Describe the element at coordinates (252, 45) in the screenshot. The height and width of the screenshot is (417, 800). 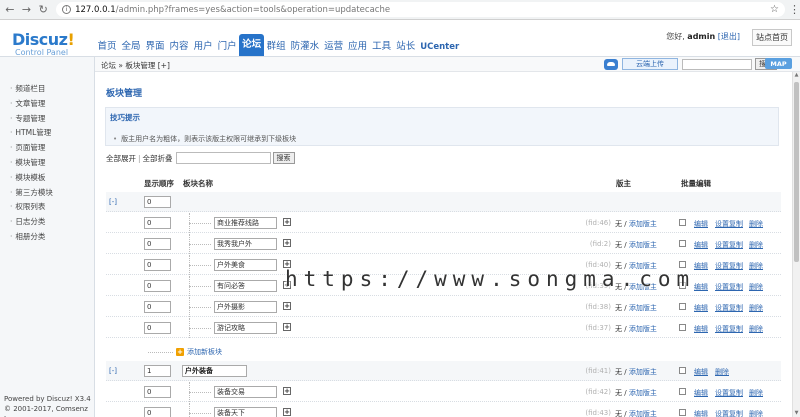
I see `nav-forum: 论坛` at that location.